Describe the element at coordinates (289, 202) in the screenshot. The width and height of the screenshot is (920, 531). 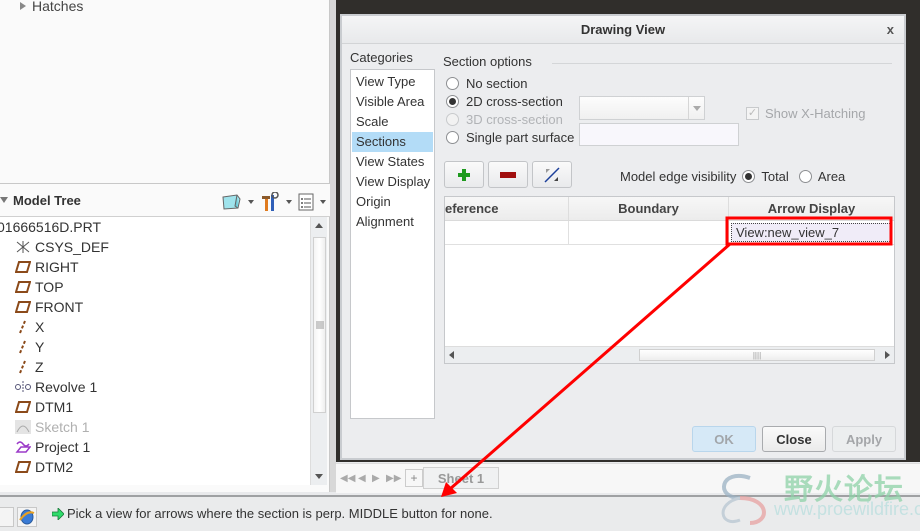
I see `settings-dropdown-icon` at that location.